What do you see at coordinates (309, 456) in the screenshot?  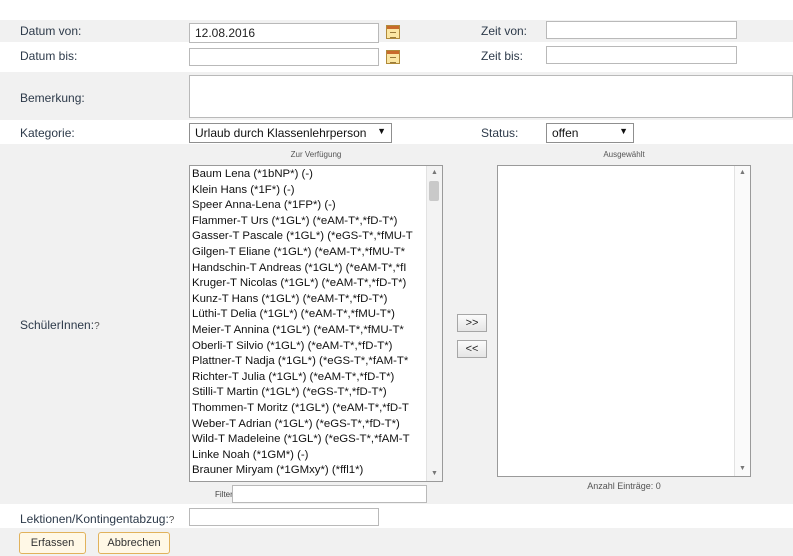 I see `list-item: Linke Noah (*1GM*) (-)` at bounding box center [309, 456].